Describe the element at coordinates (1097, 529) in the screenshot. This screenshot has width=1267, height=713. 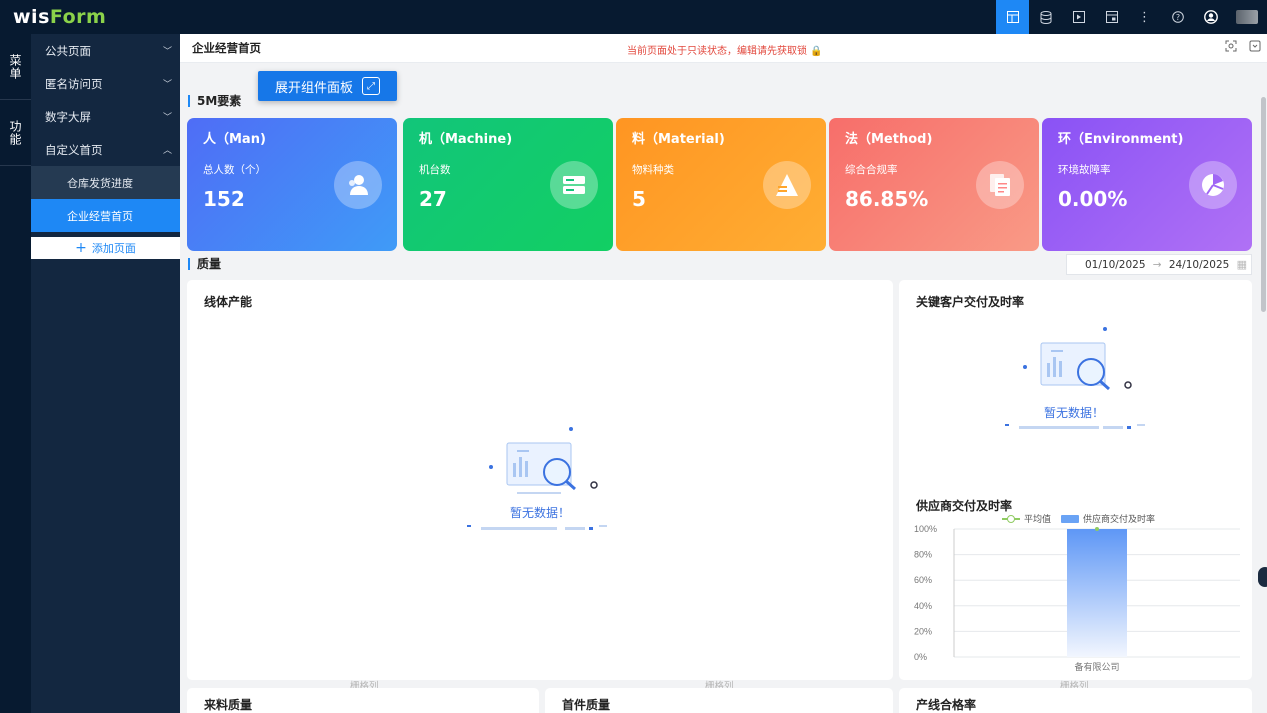
I see `point-average` at that location.